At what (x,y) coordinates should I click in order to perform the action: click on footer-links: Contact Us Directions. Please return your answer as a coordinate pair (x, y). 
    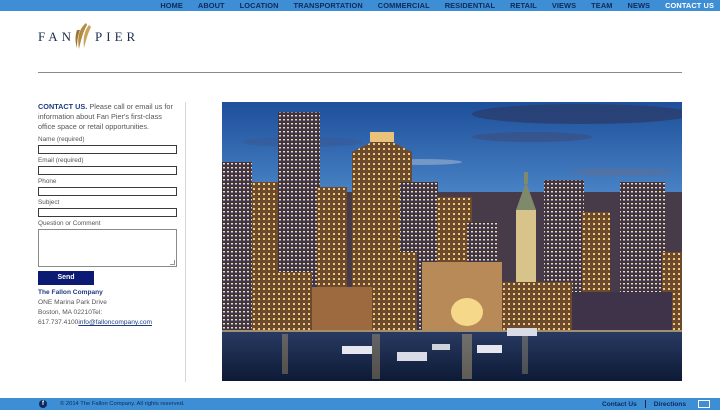
    Looking at the image, I should click on (644, 404).